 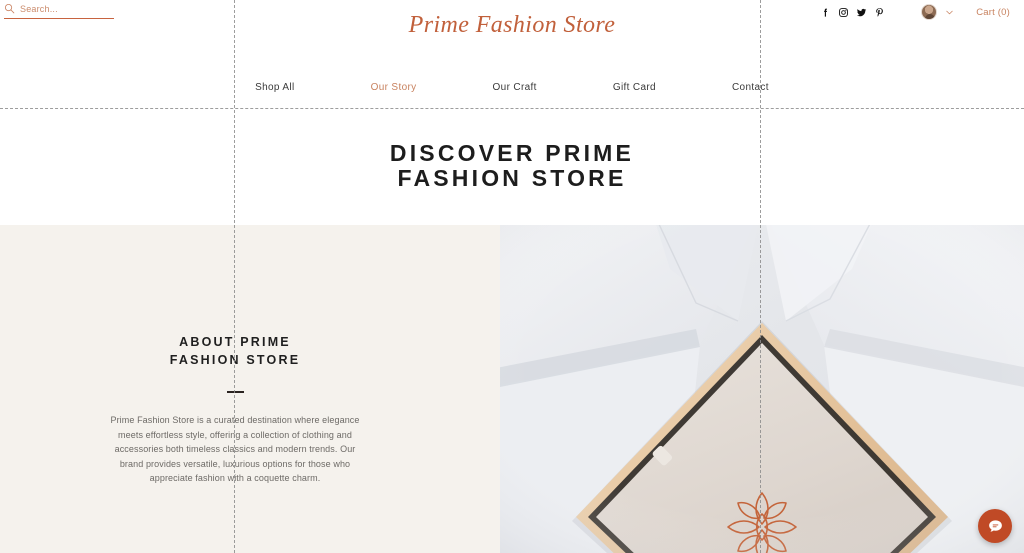 What do you see at coordinates (634, 87) in the screenshot?
I see `nav-item-gift-card: Gift Card` at bounding box center [634, 87].